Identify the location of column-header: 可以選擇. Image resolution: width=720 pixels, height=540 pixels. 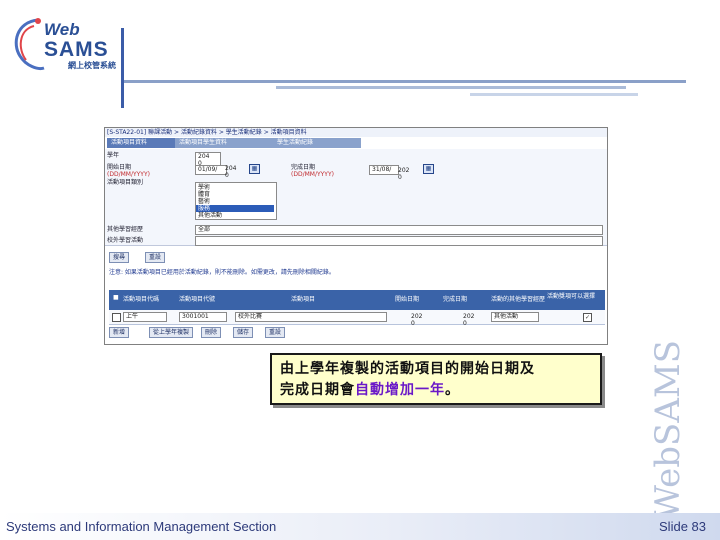
(583, 296).